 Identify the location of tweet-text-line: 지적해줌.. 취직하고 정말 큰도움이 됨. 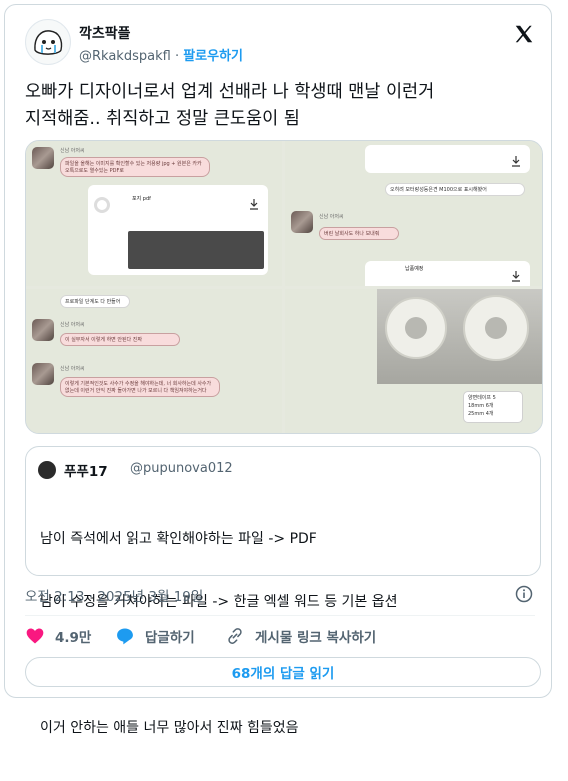
(162, 119).